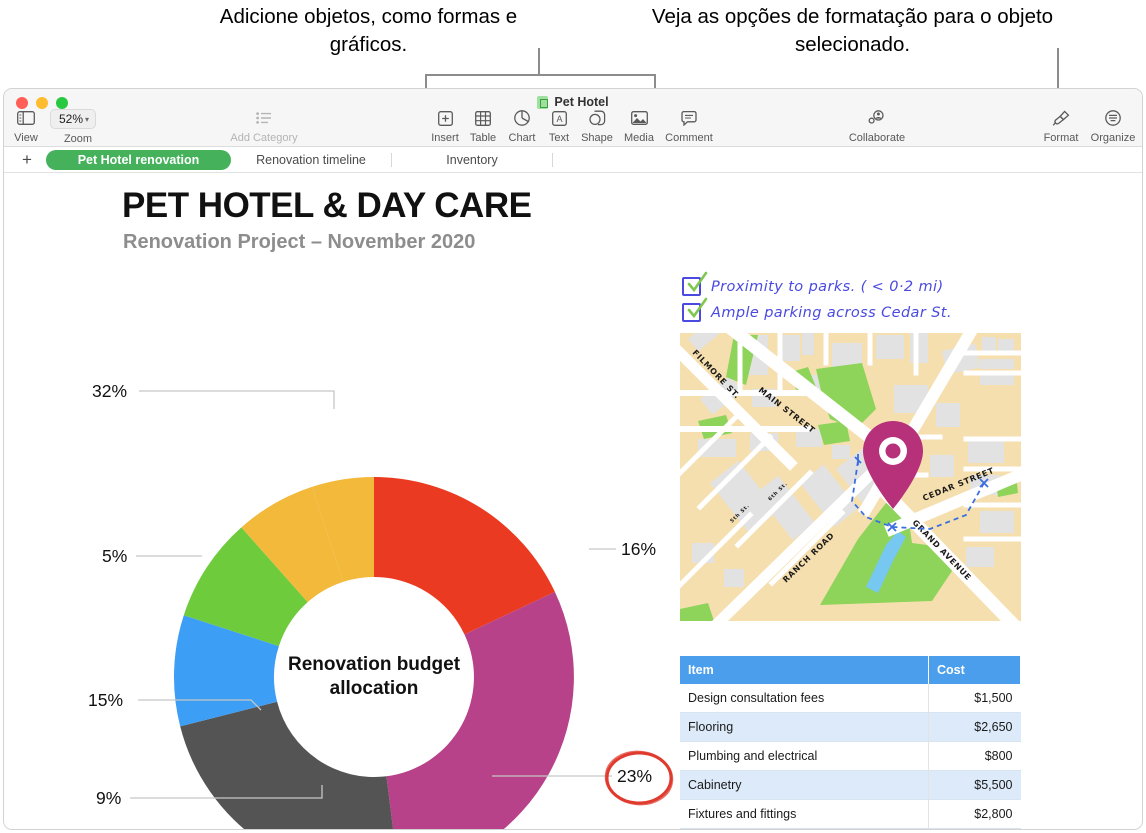 This screenshot has width=1146, height=833. What do you see at coordinates (877, 138) in the screenshot?
I see `collaborate-label: Collaborate` at bounding box center [877, 138].